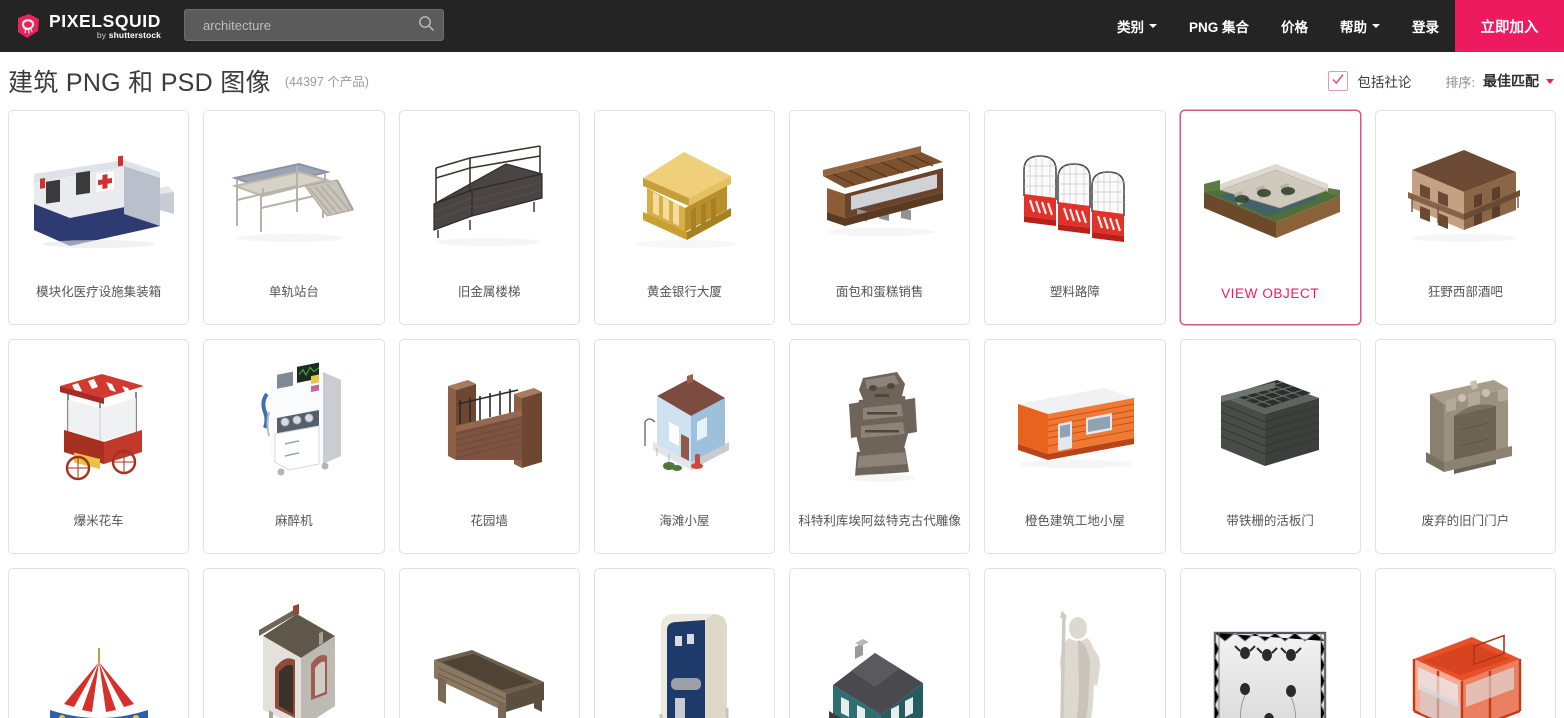  I want to click on product-title: 旧金属楼梯, so click(489, 292).